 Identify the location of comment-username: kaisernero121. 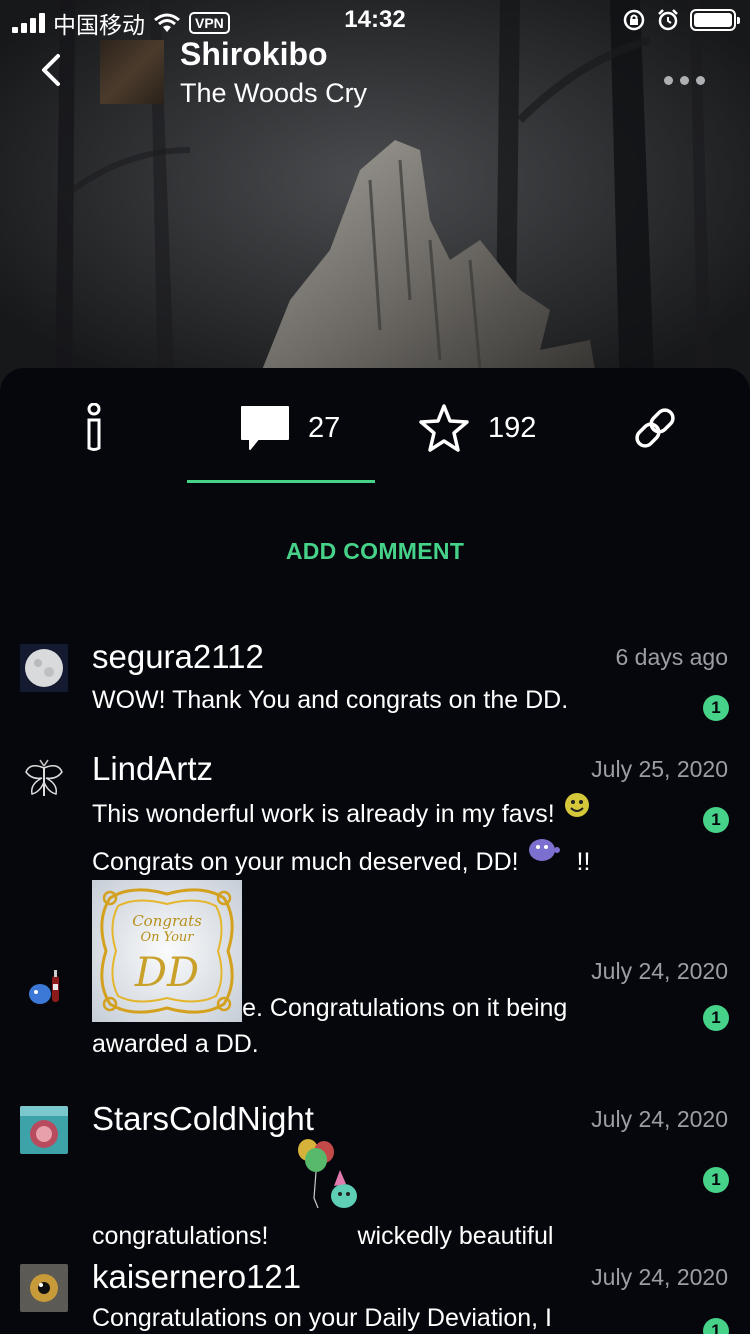
(196, 1277).